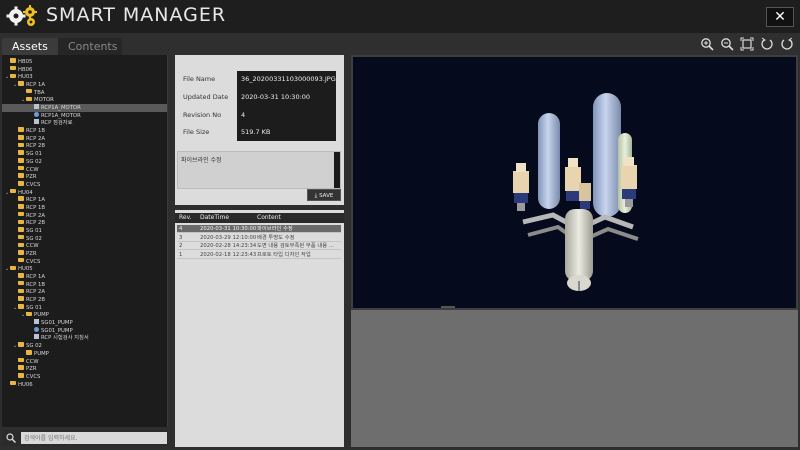 The width and height of the screenshot is (800, 450). Describe the element at coordinates (288, 79) in the screenshot. I see `file-name-value: 36_20200331103000093.JPG` at that location.